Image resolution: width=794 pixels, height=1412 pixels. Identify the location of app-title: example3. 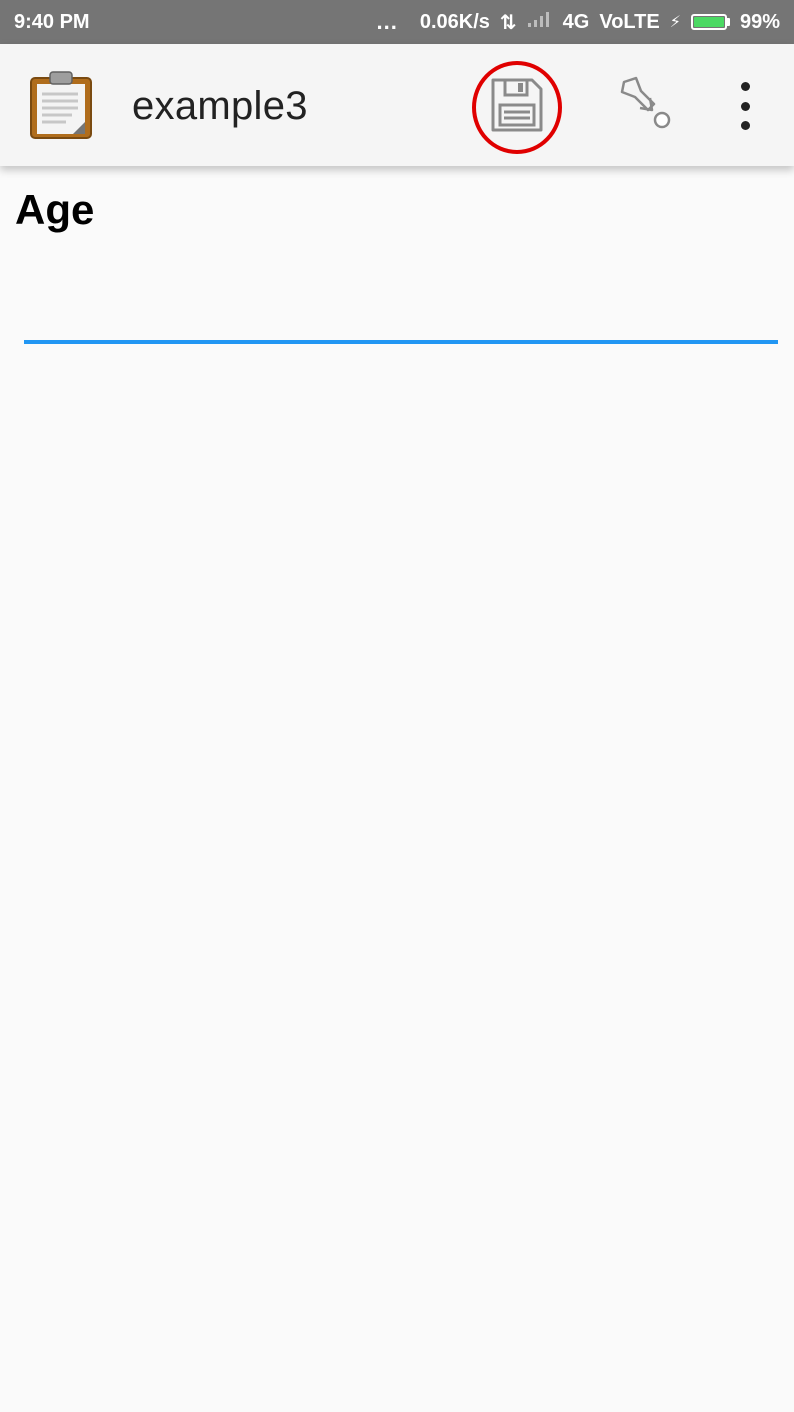
(220, 106).